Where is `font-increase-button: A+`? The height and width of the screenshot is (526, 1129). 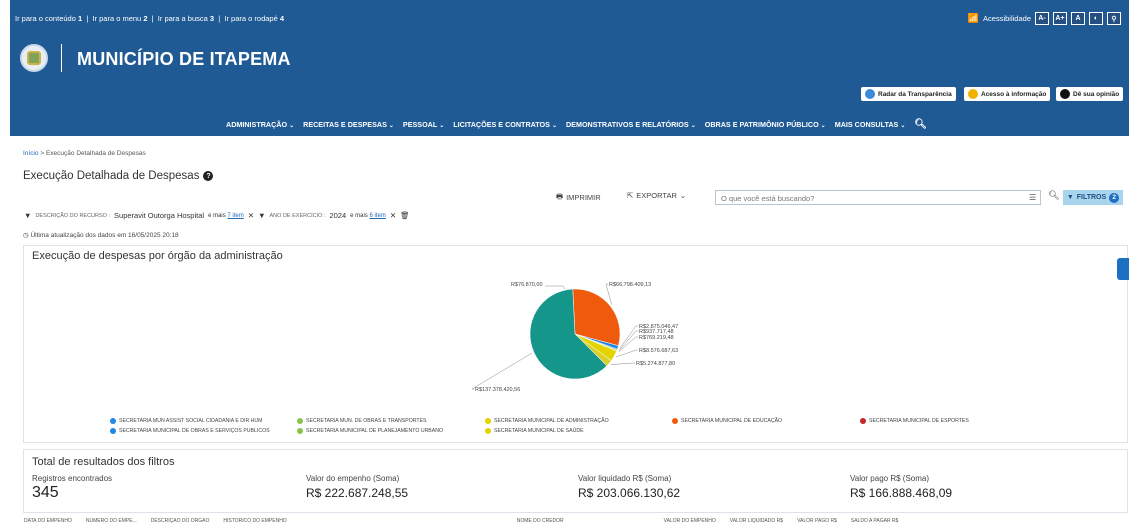
font-increase-button: A+ is located at coordinates (1060, 18).